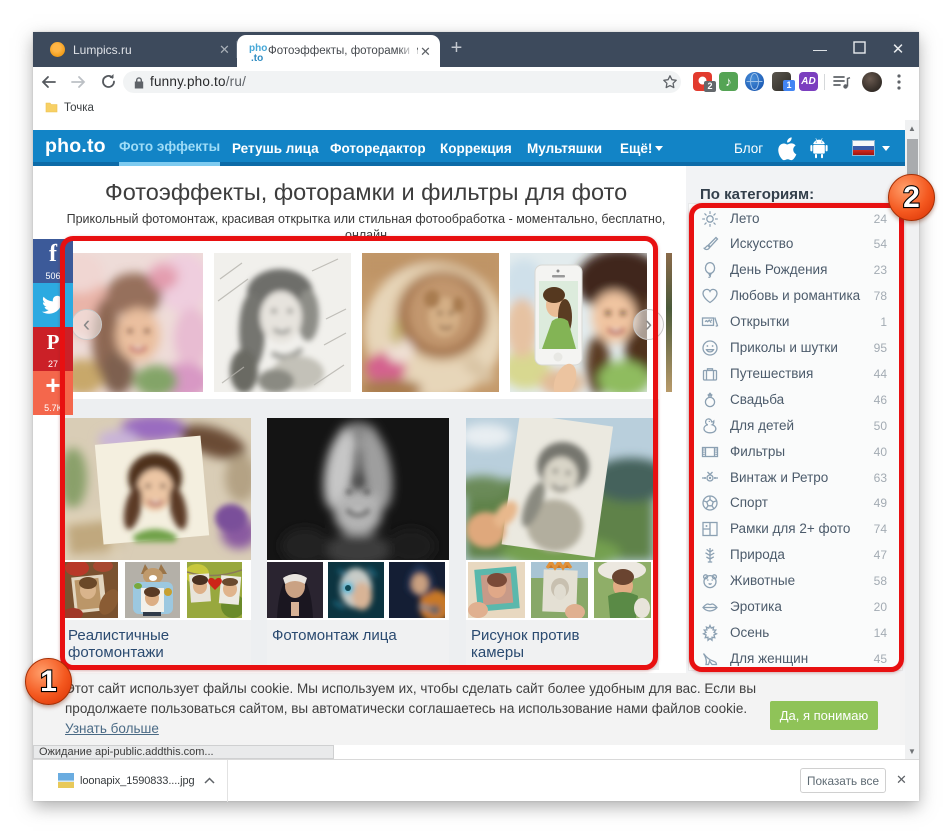 This screenshot has width=950, height=833. Describe the element at coordinates (257, 58) in the screenshot. I see `svg-text: .to` at that location.